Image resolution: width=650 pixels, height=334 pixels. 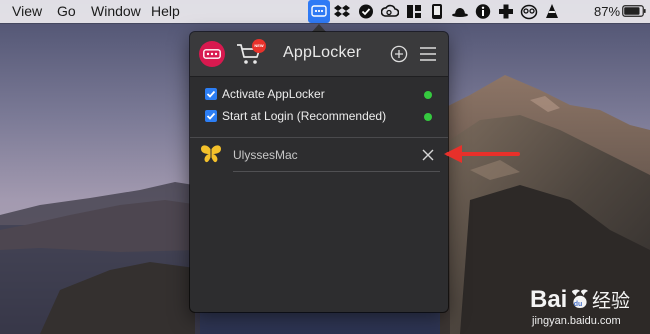 What do you see at coordinates (211, 116) in the screenshot?
I see `start-at-login-checkbox` at bounding box center [211, 116].